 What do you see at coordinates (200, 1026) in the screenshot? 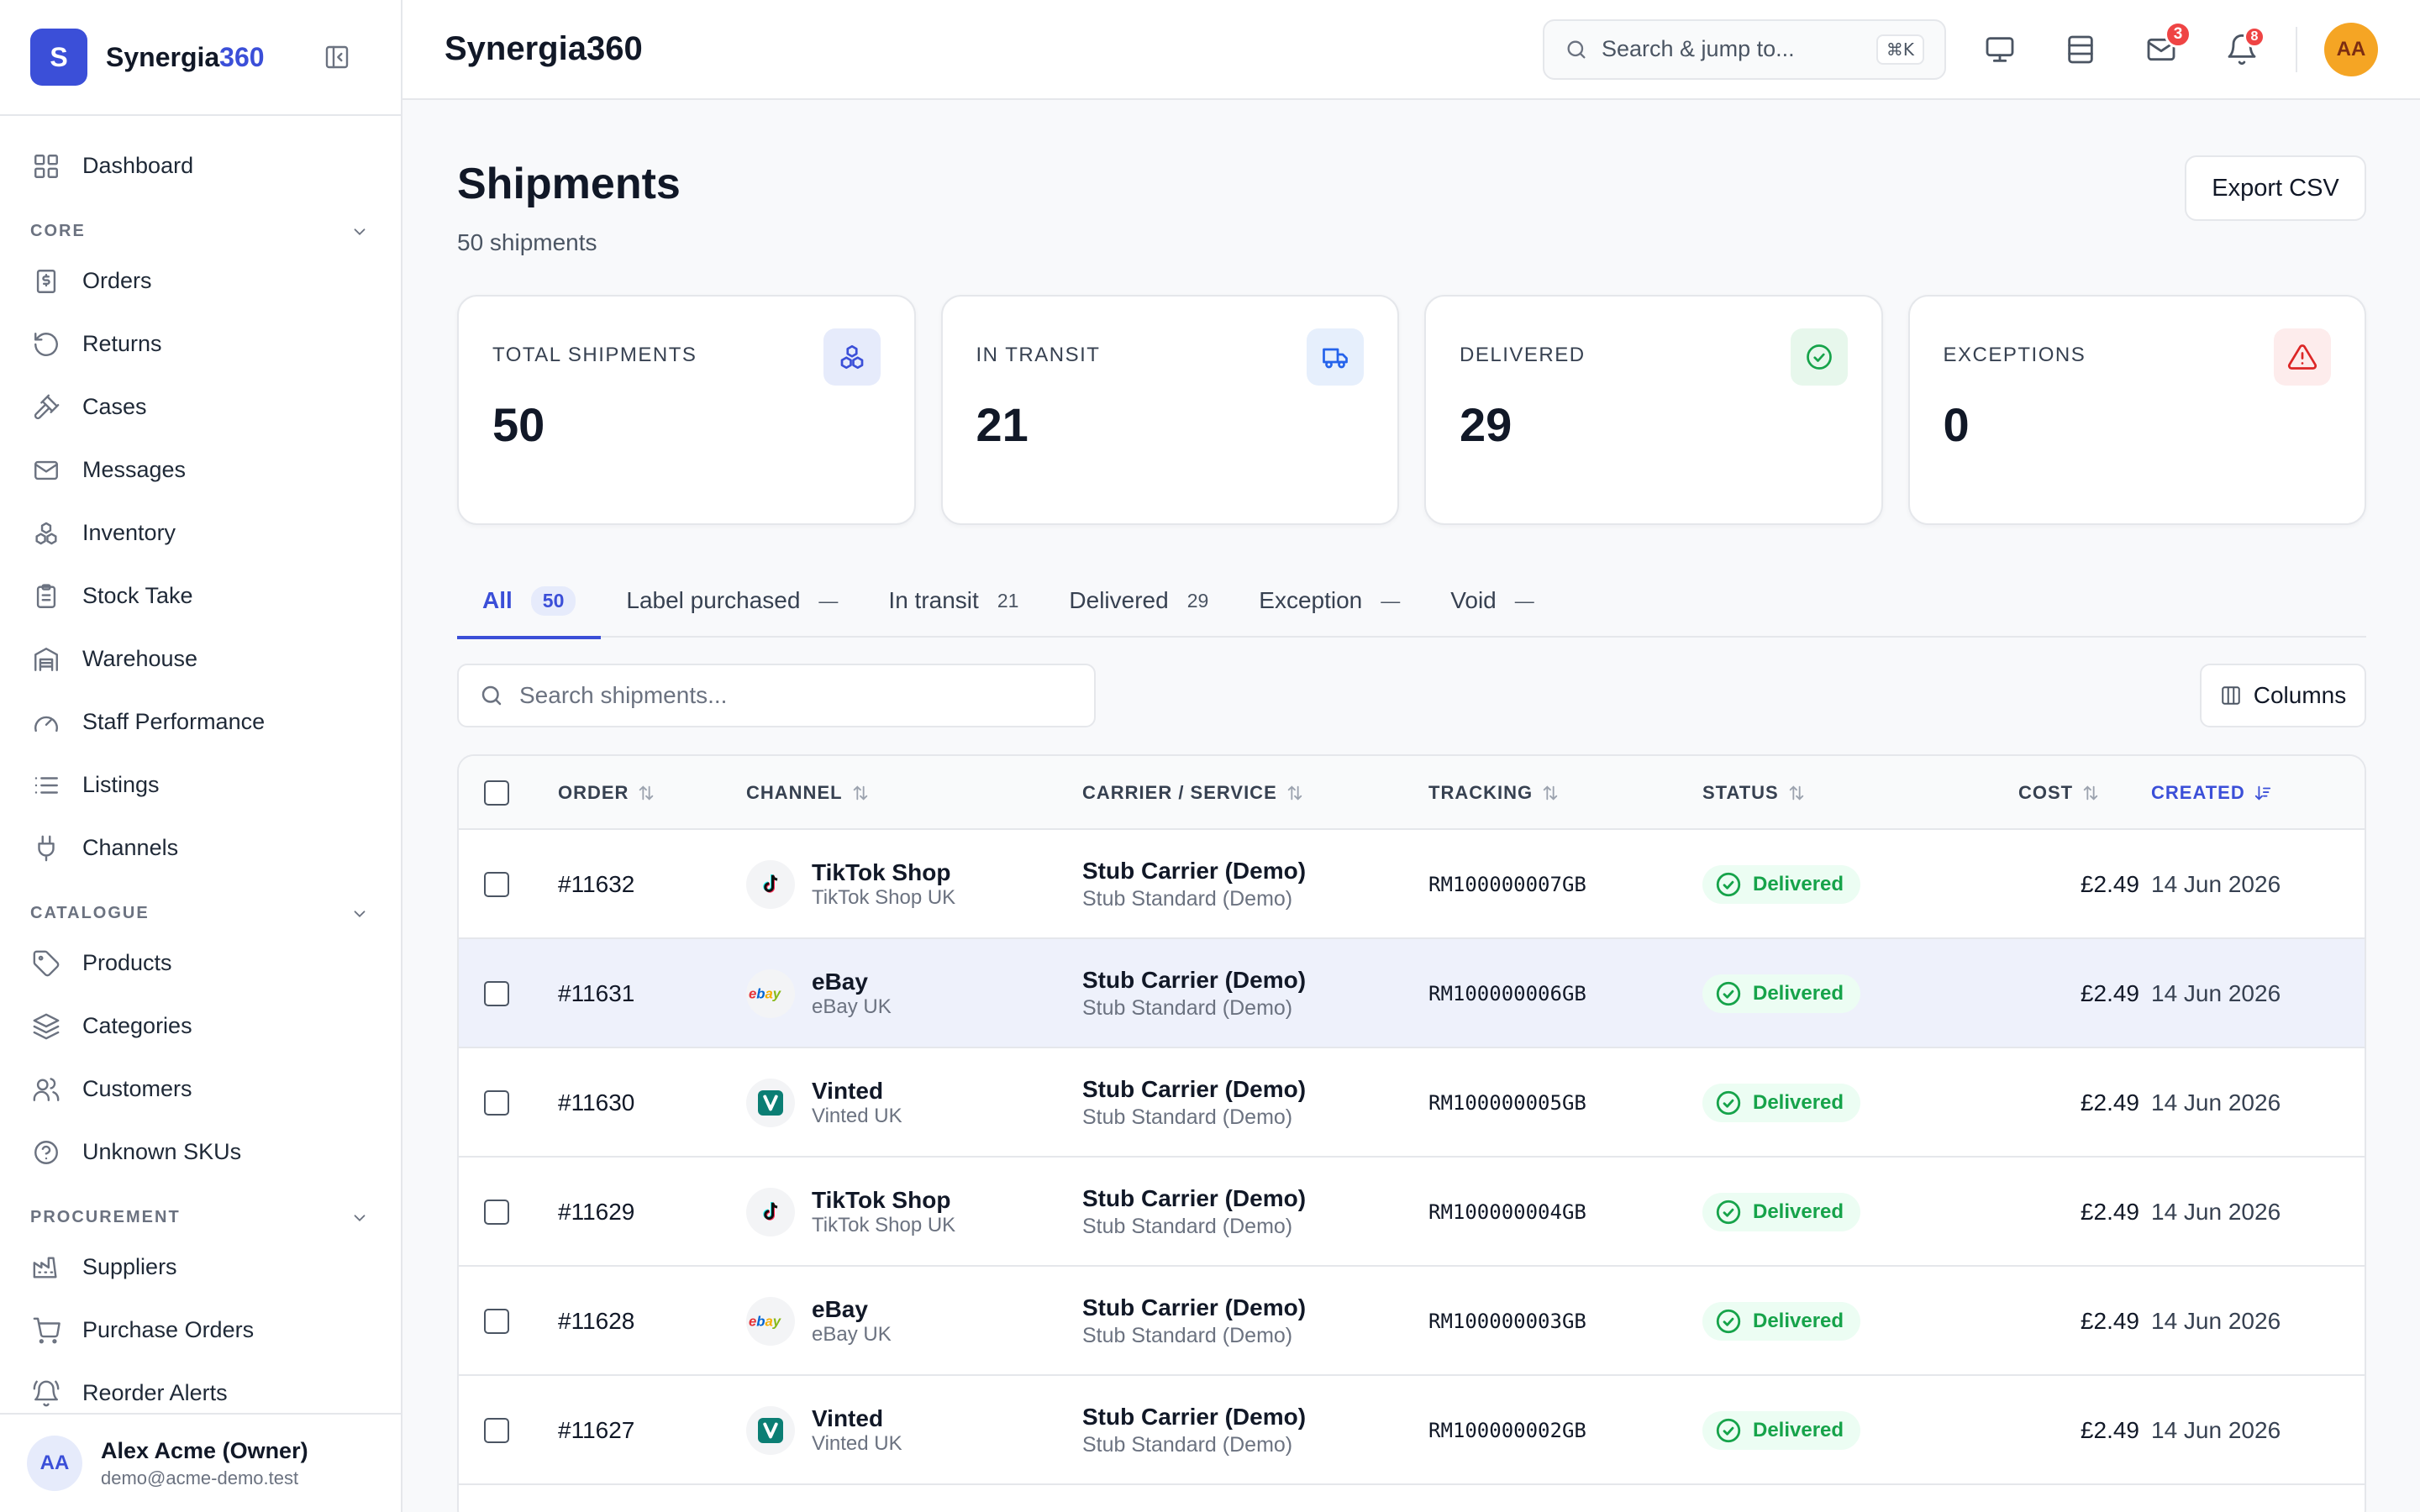
I see `sidebar-item-categories: Categories` at bounding box center [200, 1026].